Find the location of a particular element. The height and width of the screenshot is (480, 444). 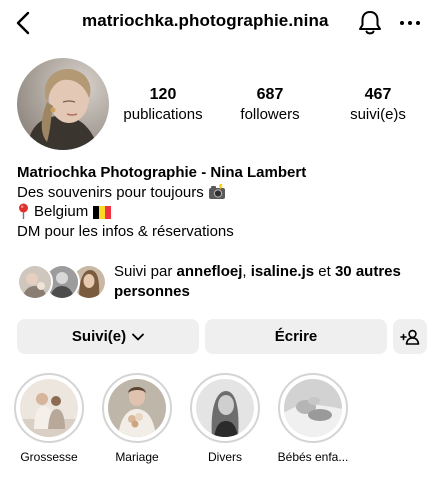

highlight-grossesse: Grossesse is located at coordinates (49, 418).